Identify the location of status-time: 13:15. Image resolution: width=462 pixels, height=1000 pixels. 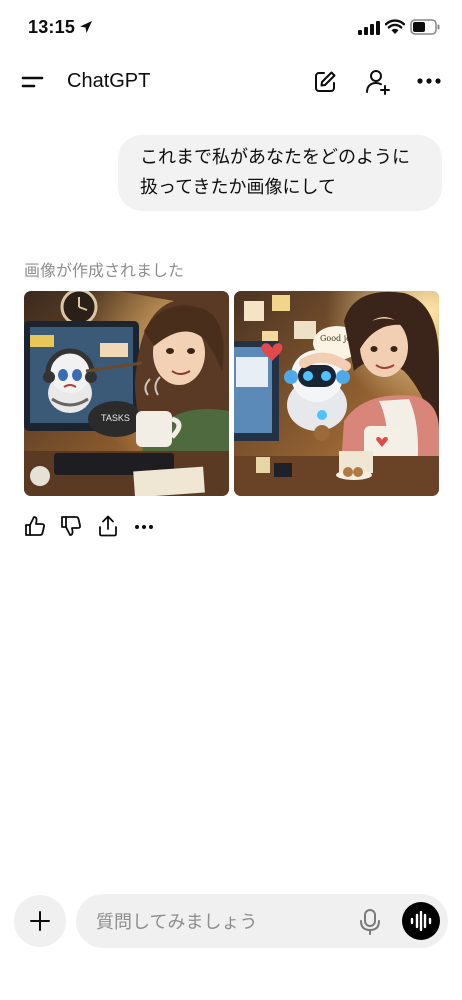
(52, 27).